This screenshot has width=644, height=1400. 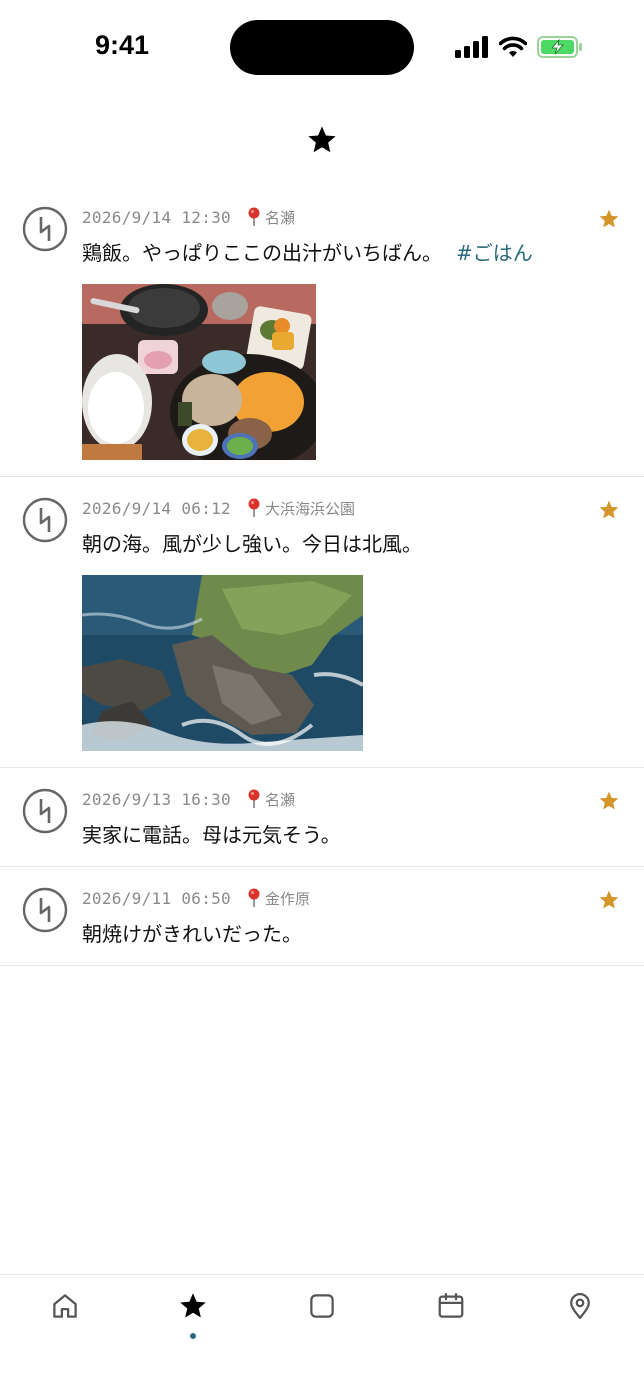 What do you see at coordinates (351, 898) in the screenshot?
I see `post-meta: 2026/9/11 06:50 金作原` at bounding box center [351, 898].